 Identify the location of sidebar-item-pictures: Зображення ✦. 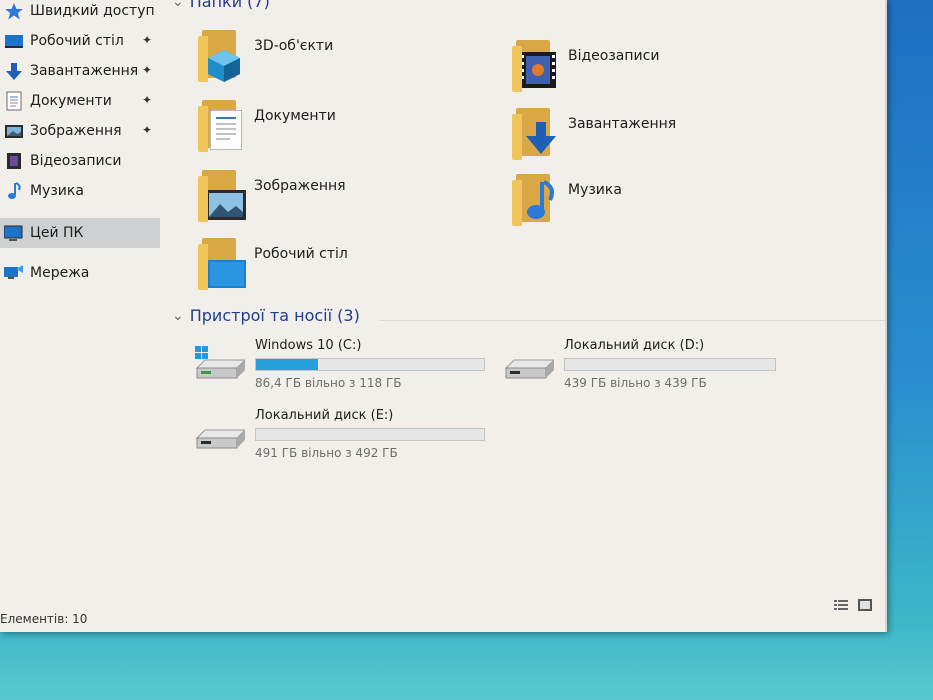
(80, 131).